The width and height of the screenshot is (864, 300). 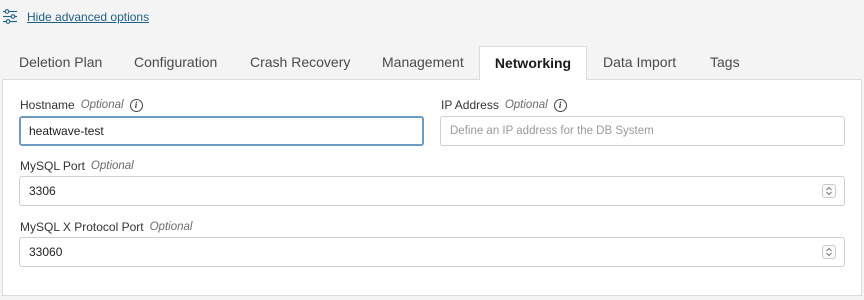 I want to click on tab-tags: Tags, so click(x=725, y=62).